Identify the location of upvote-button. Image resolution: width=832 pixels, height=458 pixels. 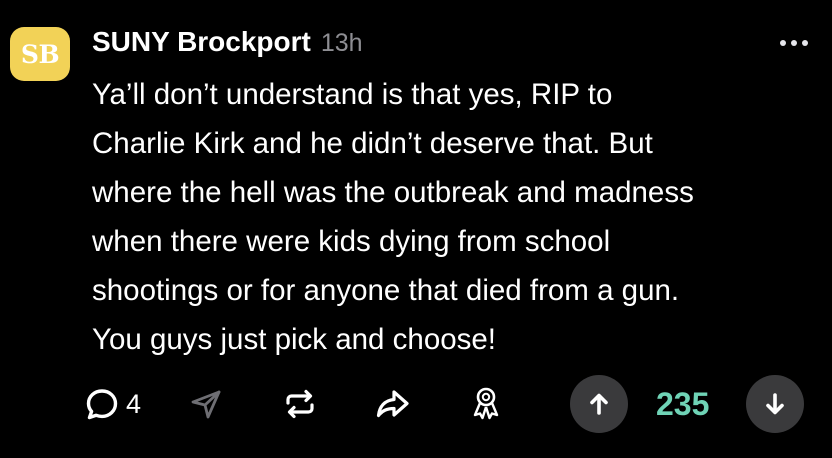
(599, 404).